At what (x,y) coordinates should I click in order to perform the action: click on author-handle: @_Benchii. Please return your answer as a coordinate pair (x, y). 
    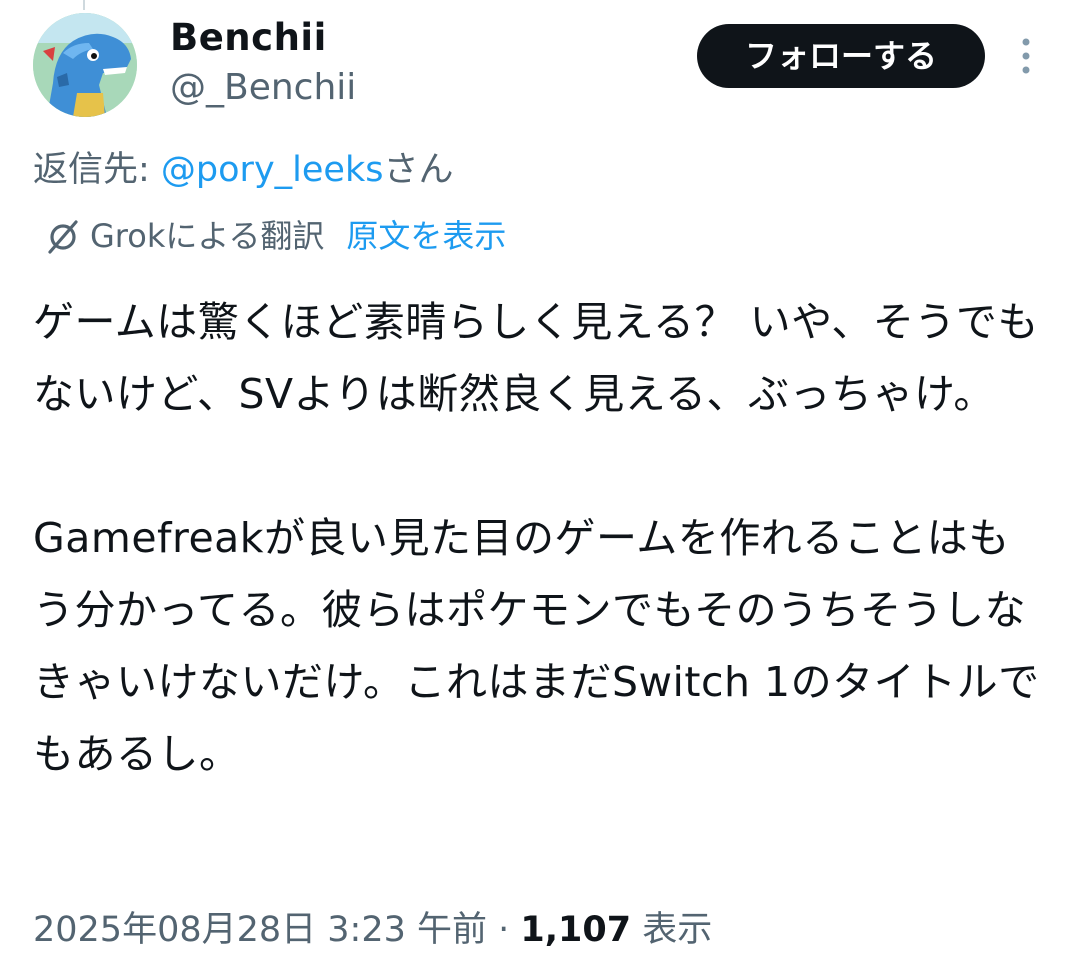
    Looking at the image, I should click on (263, 88).